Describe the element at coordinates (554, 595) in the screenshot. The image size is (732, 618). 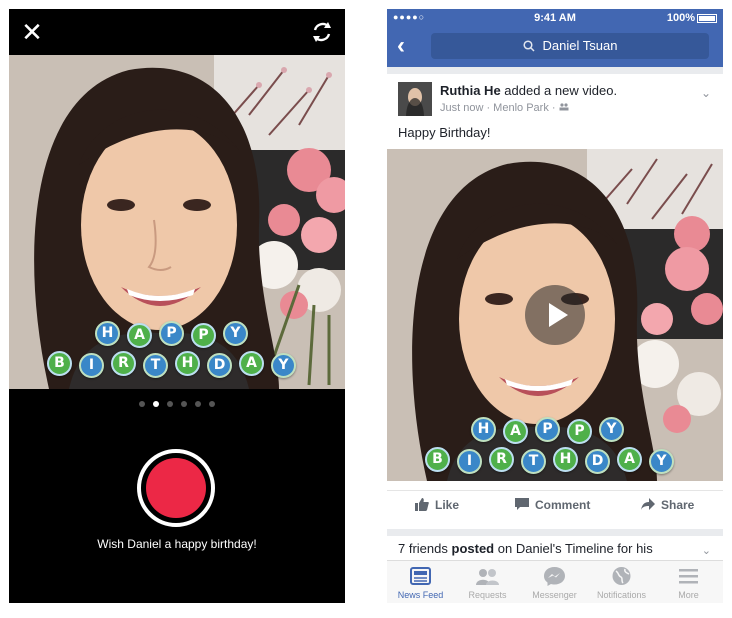
I see `tab-label: Messenger` at that location.